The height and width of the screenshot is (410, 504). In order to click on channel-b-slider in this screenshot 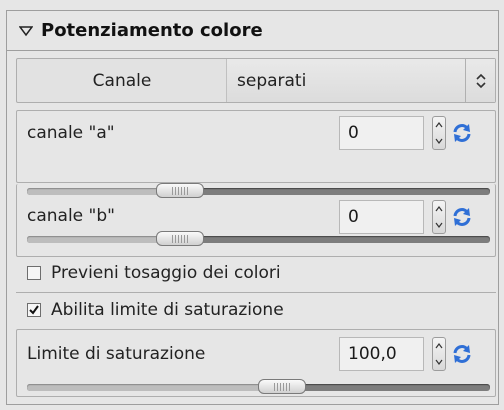, I will do `click(258, 238)`.